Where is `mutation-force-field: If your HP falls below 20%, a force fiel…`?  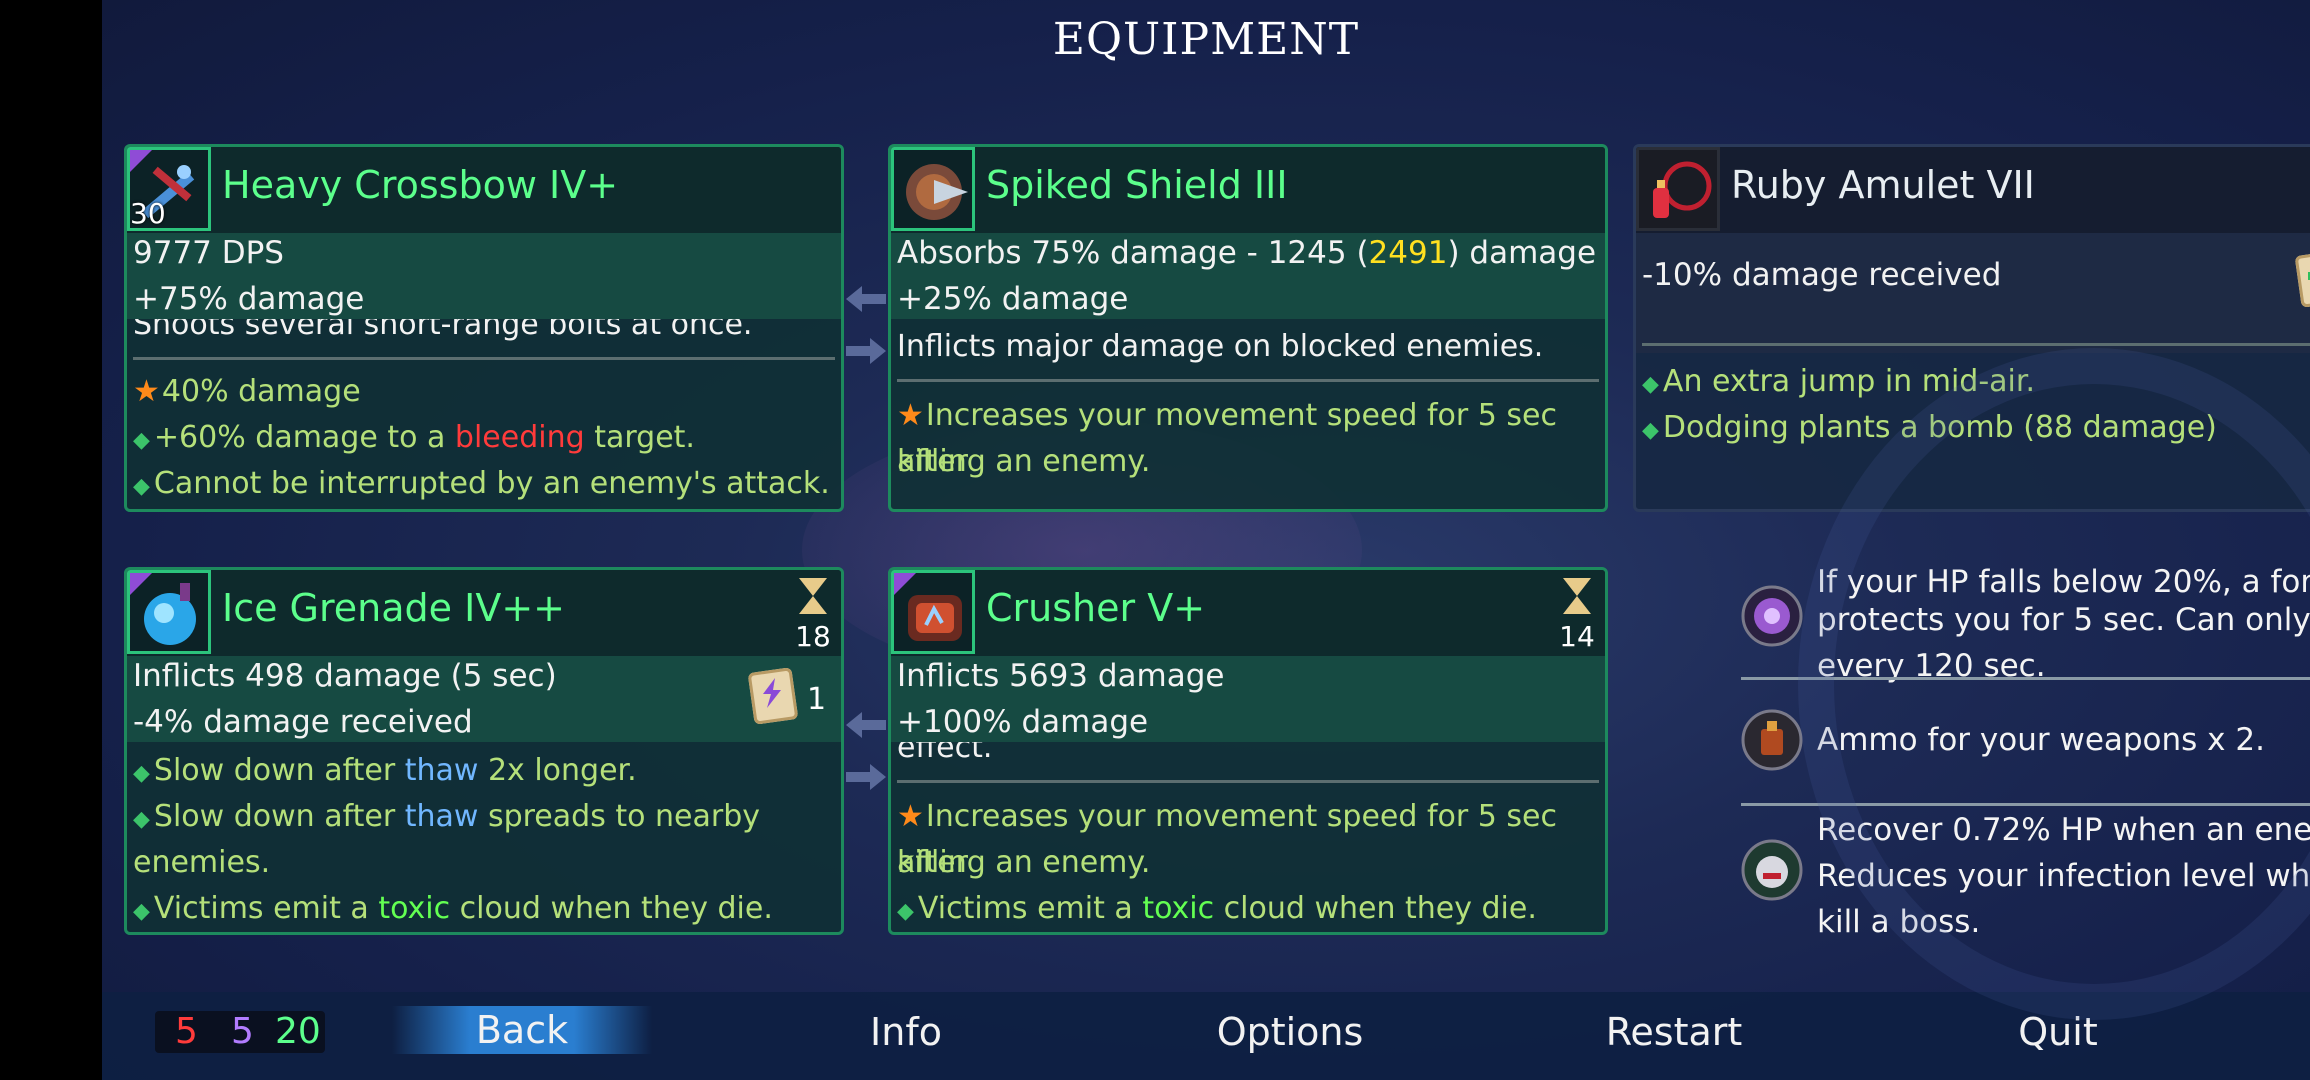 mutation-force-field: If your HP falls below 20%, a force fiel… is located at coordinates (2022, 625).